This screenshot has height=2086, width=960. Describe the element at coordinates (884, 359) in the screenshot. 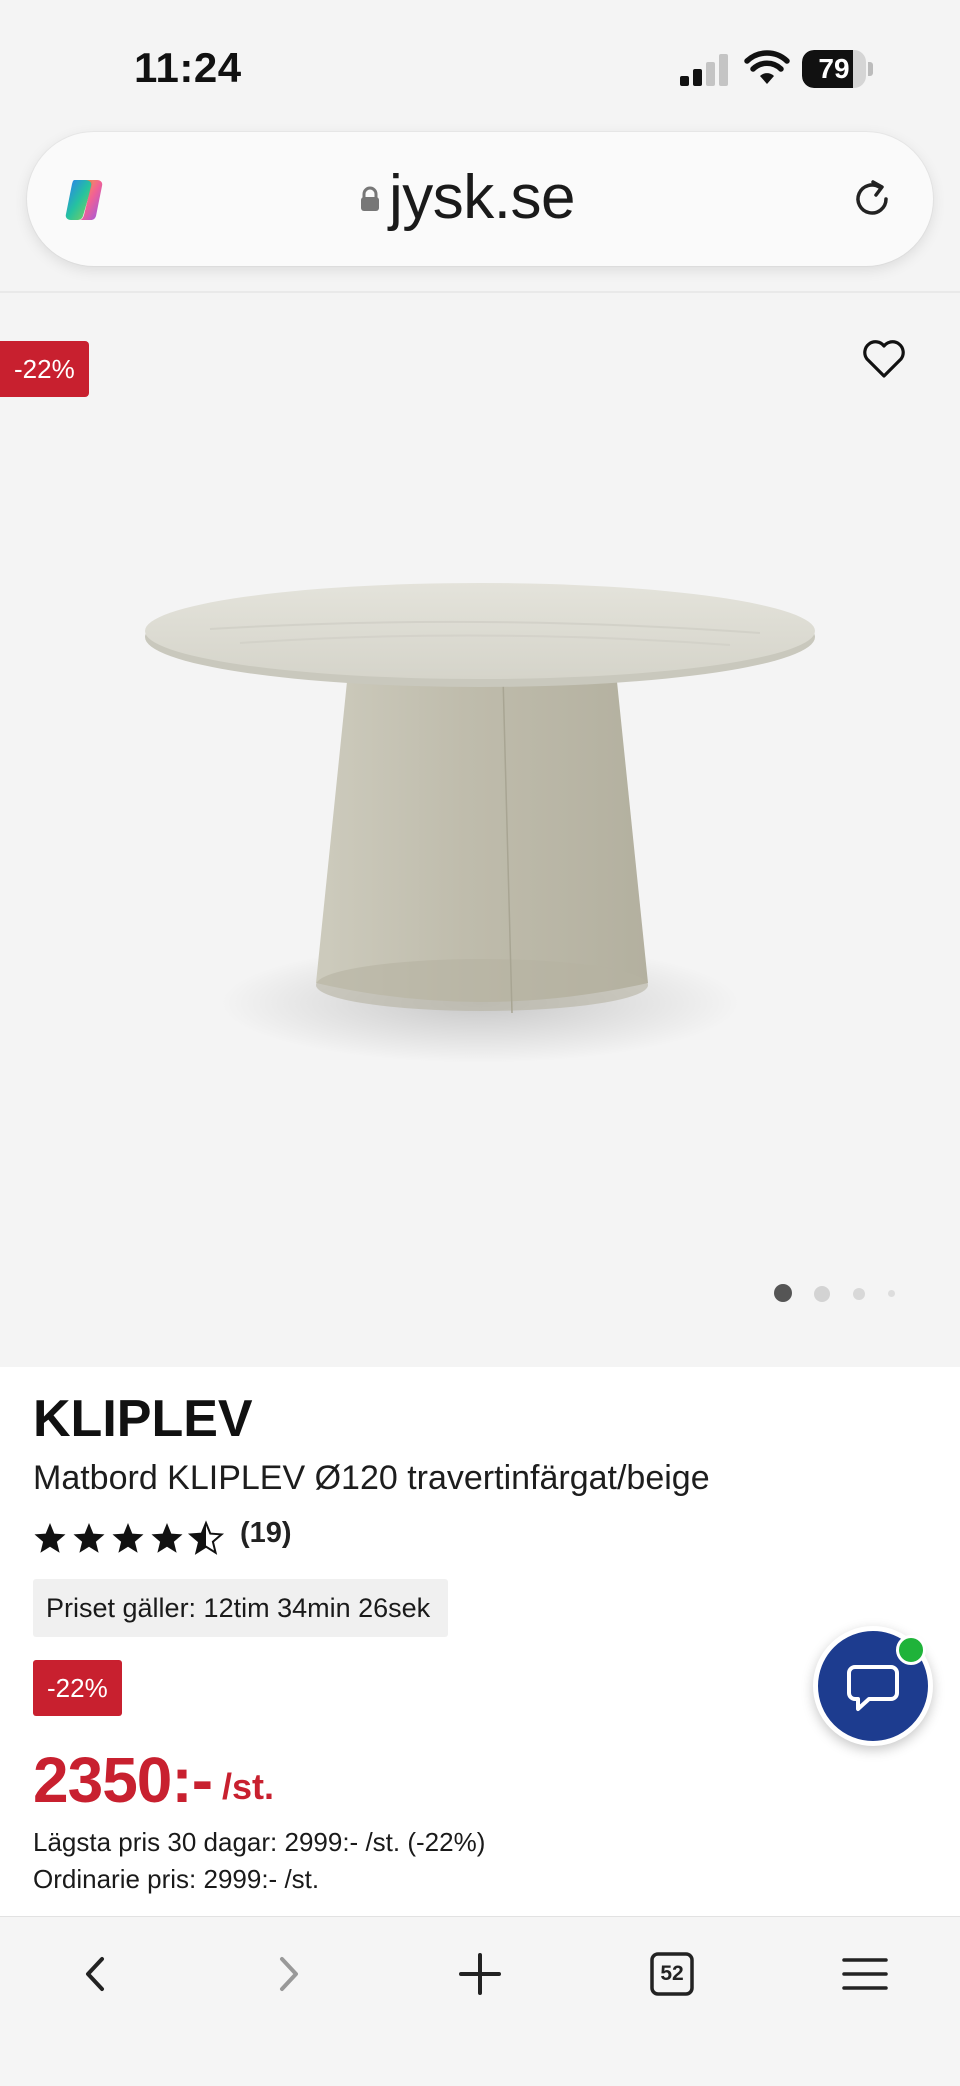

I see `favorite-heart-icon` at that location.